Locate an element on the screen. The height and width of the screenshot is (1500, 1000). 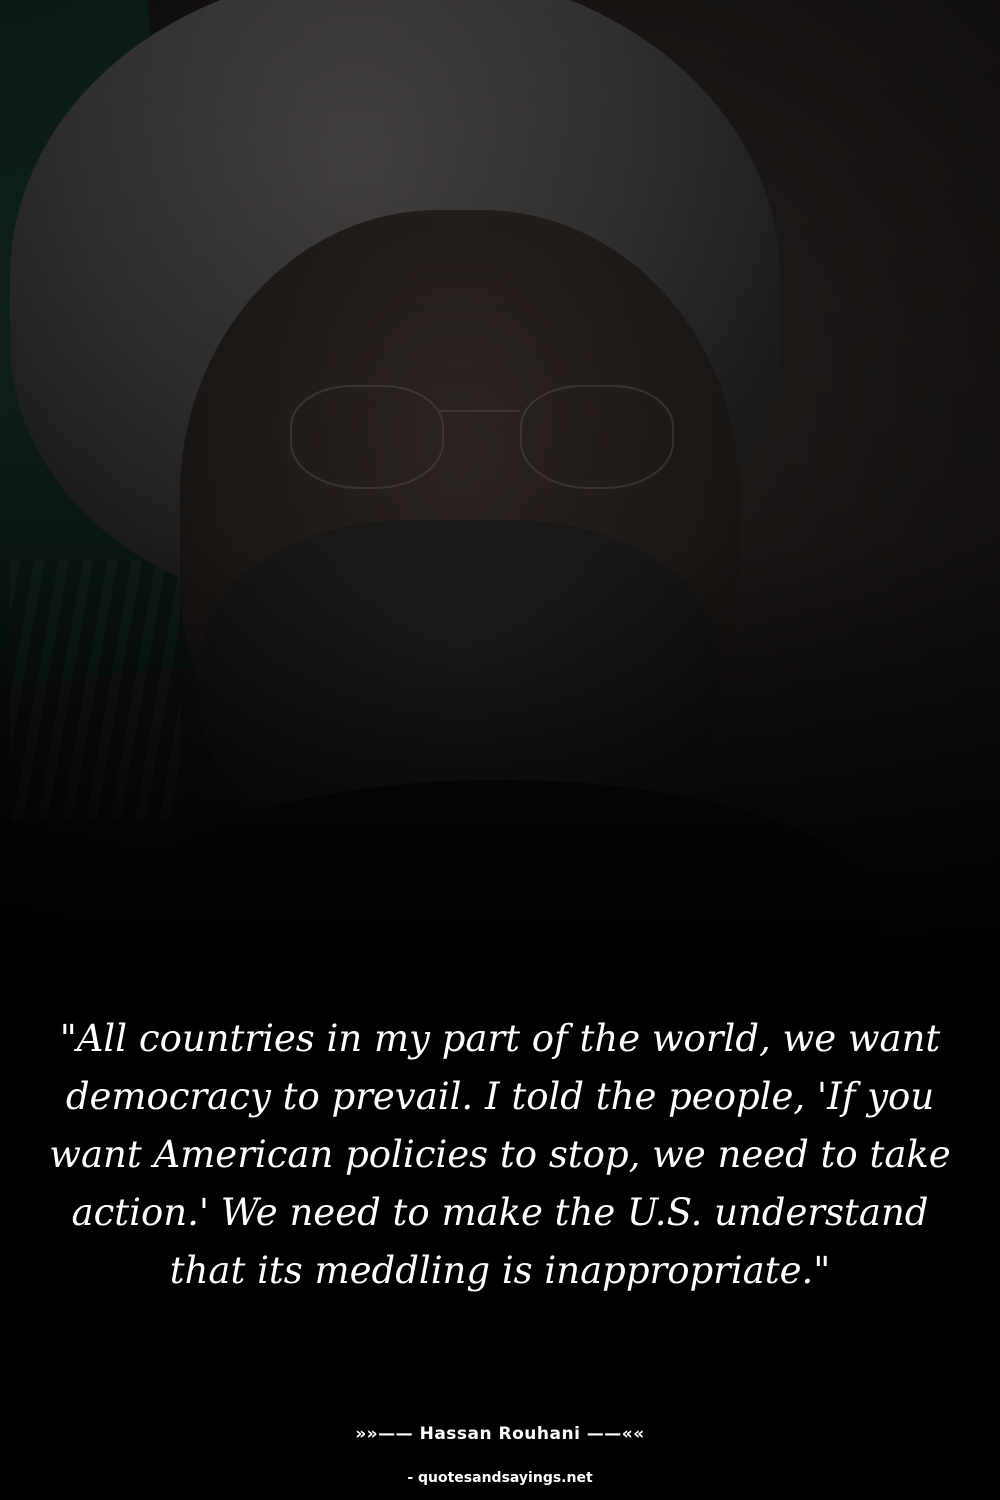
author-attribution: »»—— Hassan Rouhani ——«« is located at coordinates (500, 1434).